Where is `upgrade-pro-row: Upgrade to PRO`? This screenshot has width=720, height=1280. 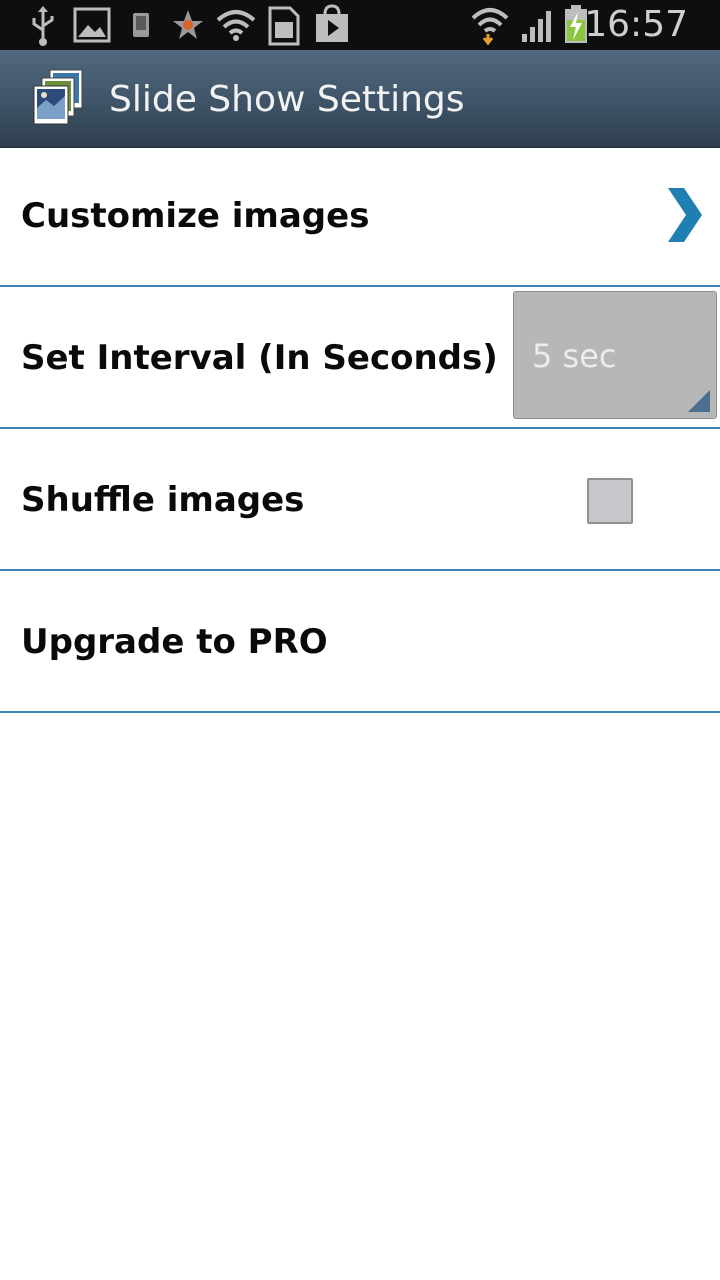
upgrade-pro-row: Upgrade to PRO is located at coordinates (360, 642).